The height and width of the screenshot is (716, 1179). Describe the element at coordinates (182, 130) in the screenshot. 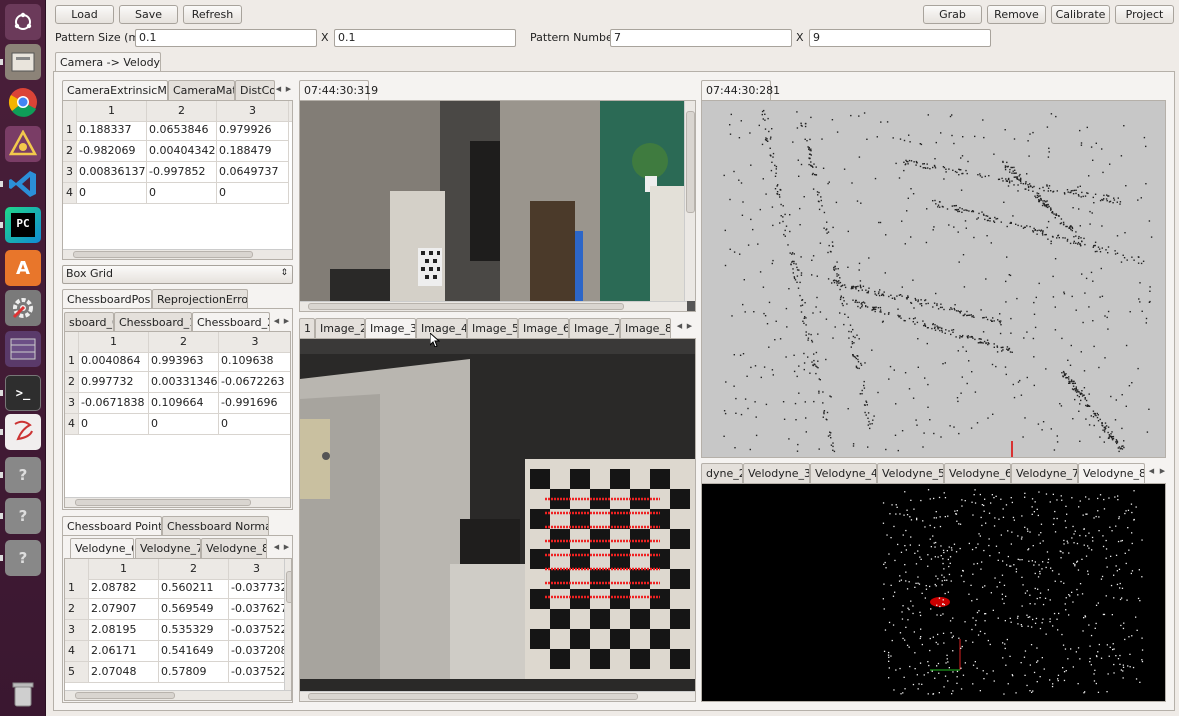

I see `table-cell: 0.0653846` at that location.